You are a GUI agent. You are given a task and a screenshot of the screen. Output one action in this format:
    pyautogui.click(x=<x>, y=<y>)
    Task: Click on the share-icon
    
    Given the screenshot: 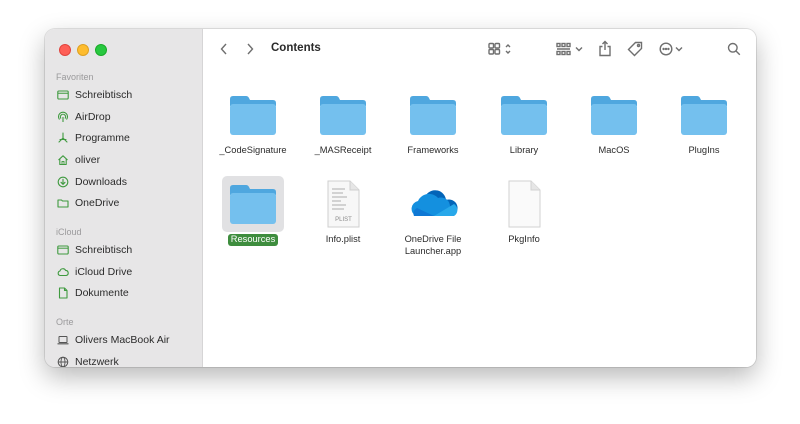 What is the action you would take?
    pyautogui.click(x=605, y=48)
    